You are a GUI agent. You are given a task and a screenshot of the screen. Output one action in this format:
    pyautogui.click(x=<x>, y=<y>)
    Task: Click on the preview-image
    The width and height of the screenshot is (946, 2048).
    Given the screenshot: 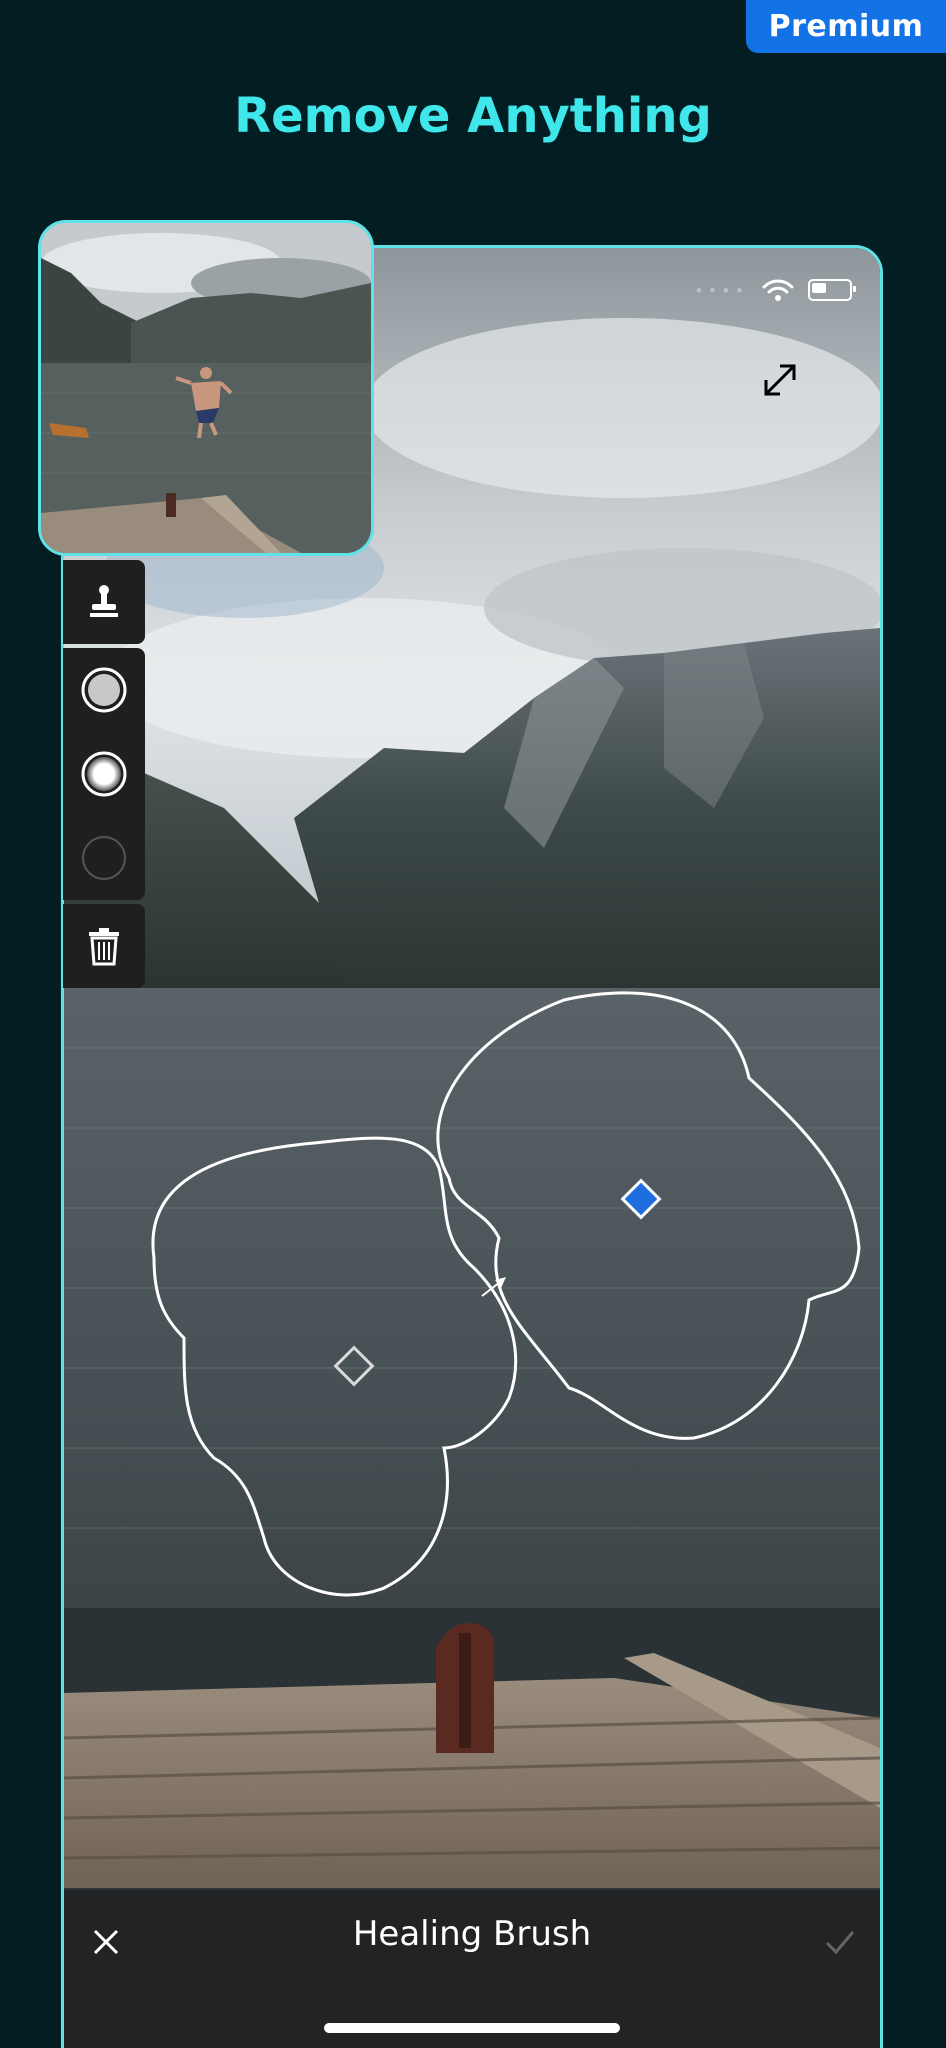 What is the action you would take?
    pyautogui.click(x=206, y=388)
    